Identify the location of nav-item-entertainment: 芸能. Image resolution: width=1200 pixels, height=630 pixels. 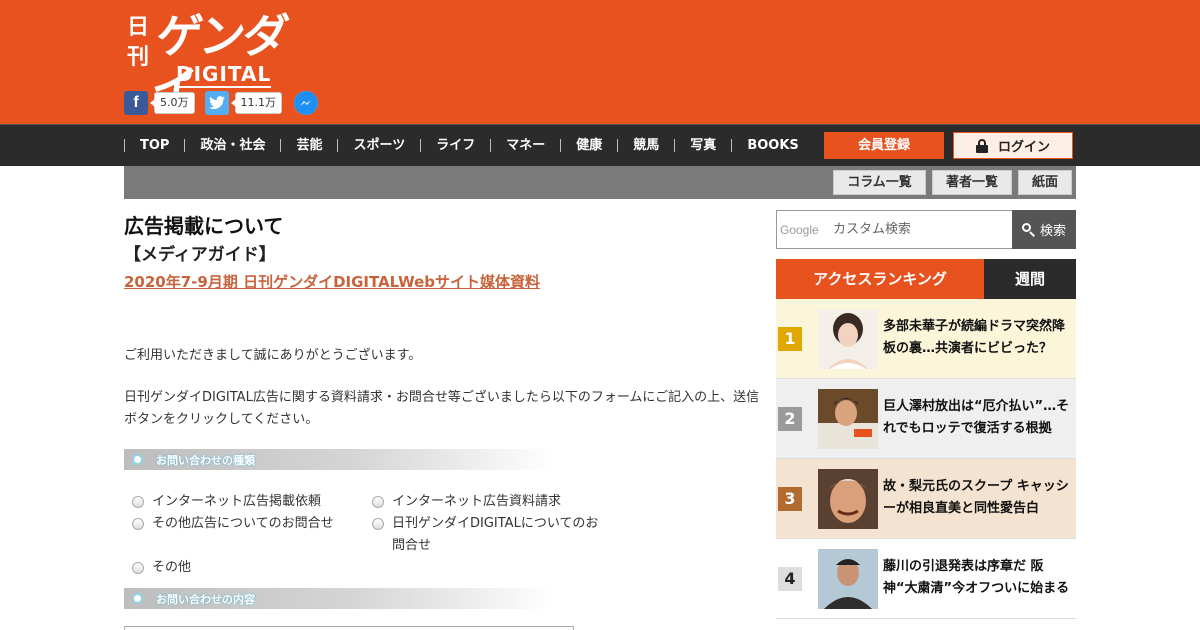
(308, 145).